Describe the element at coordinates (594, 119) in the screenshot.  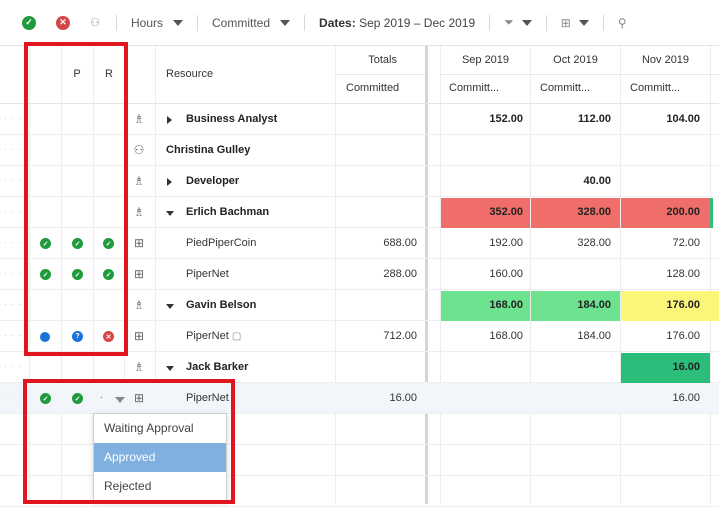
I see `month-value: 112.00` at that location.